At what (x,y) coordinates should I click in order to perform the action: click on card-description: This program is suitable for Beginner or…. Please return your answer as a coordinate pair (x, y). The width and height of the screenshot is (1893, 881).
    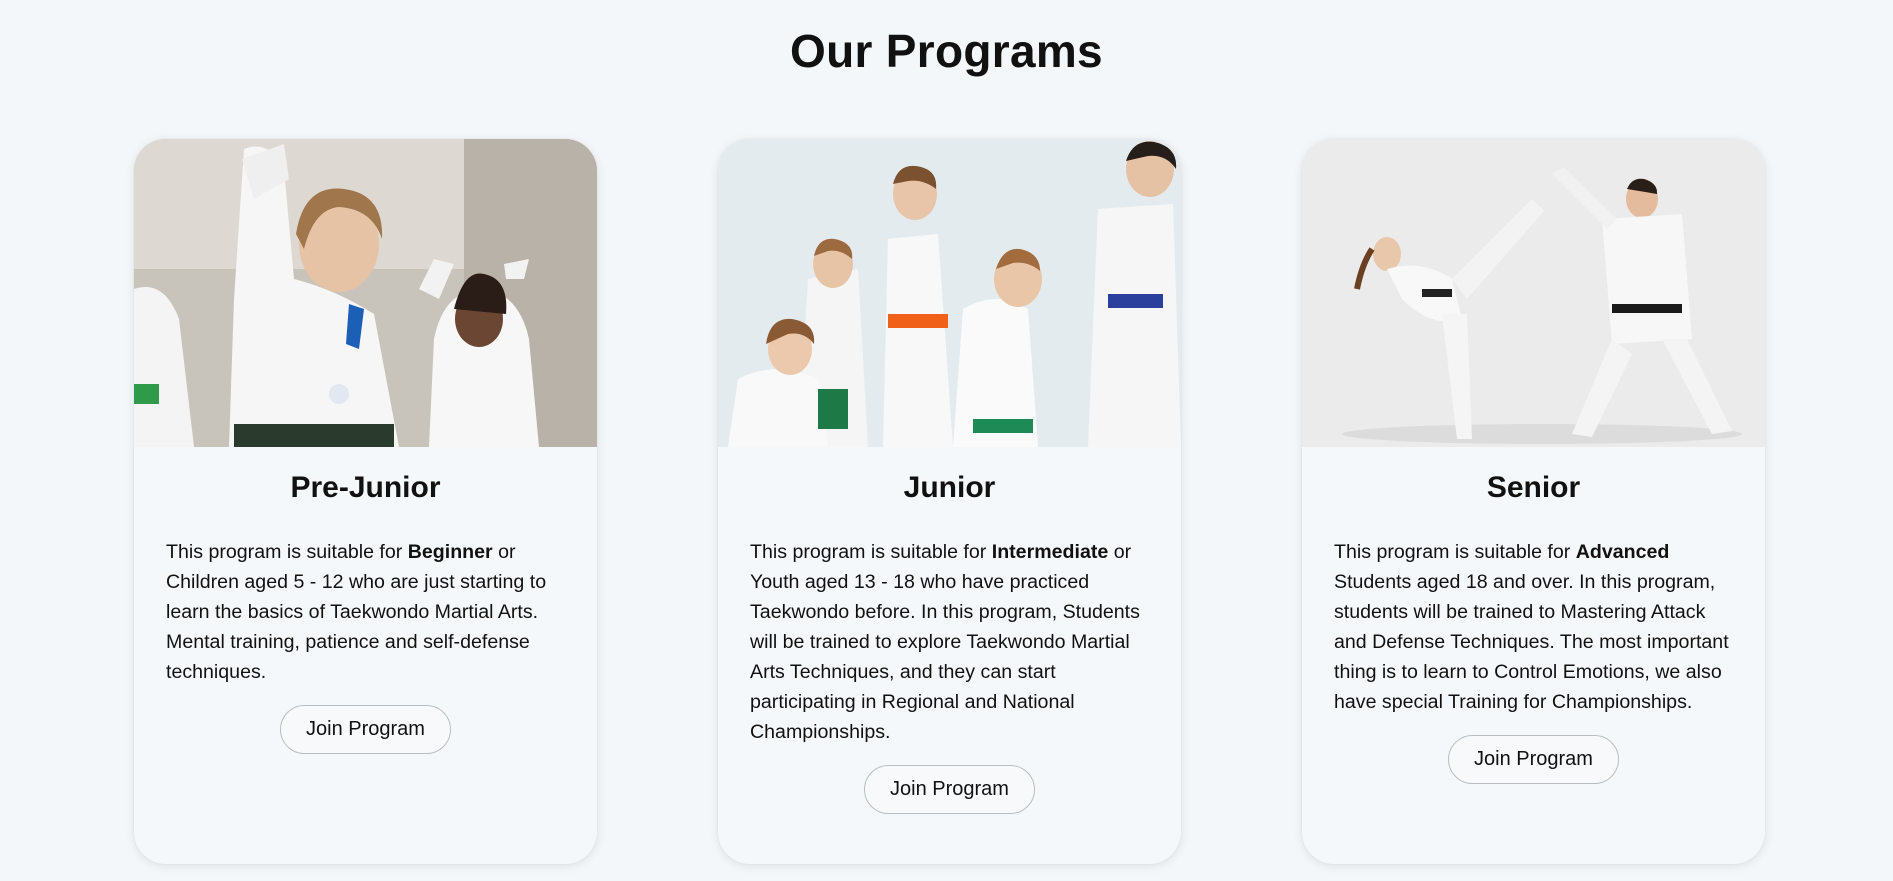
    Looking at the image, I should click on (365, 612).